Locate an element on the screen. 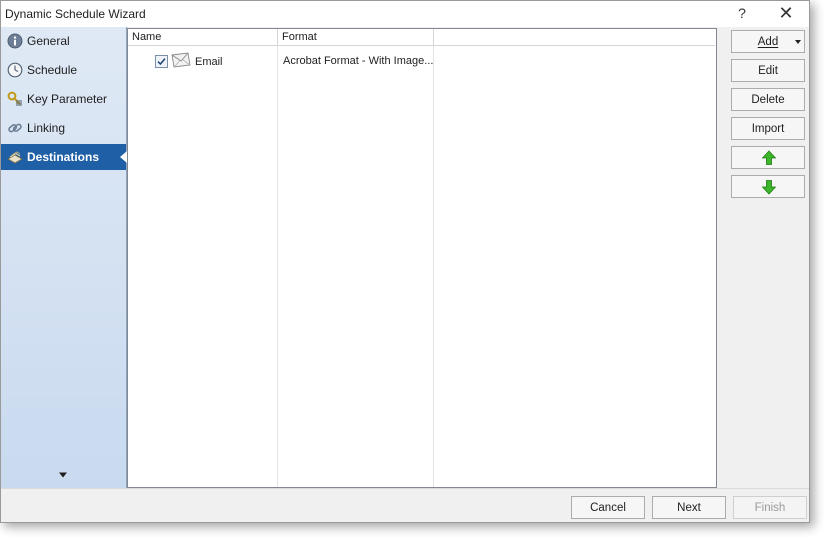 Image resolution: width=824 pixels, height=537 pixels. arrow-down-icon is located at coordinates (769, 187).